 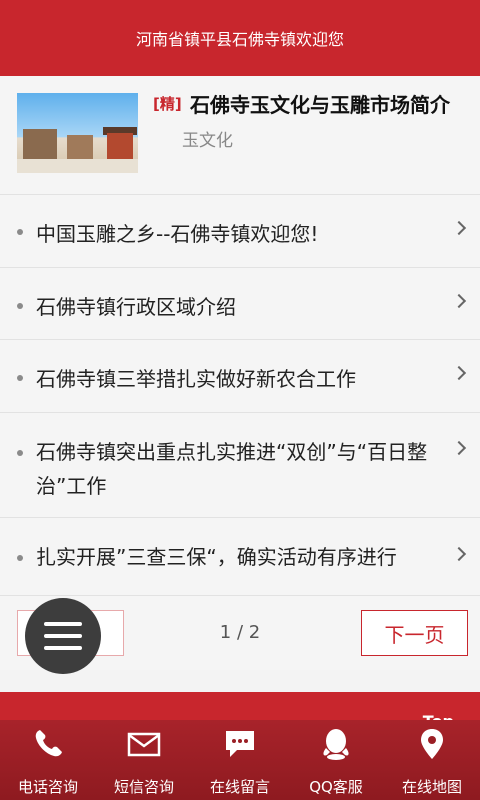 What do you see at coordinates (47, 787) in the screenshot?
I see `nav-label: 电话咨询` at bounding box center [47, 787].